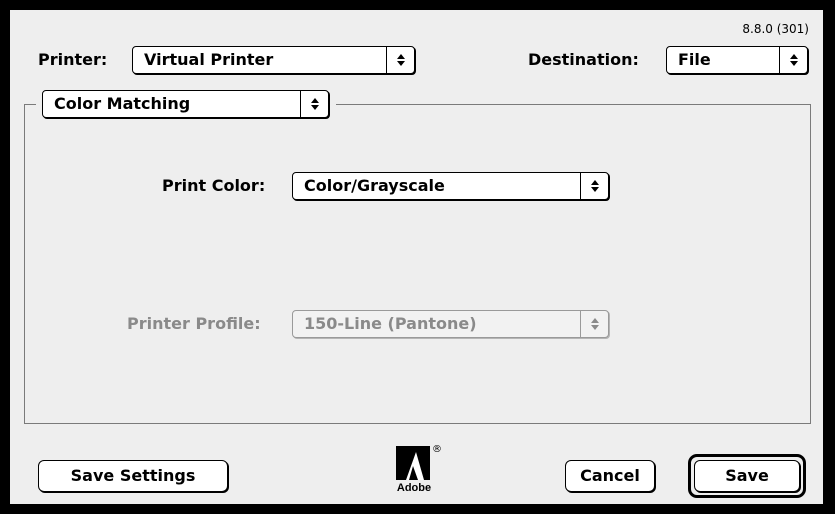  Describe the element at coordinates (775, 29) in the screenshot. I see `version-label: 8.8.0 (301)` at that location.